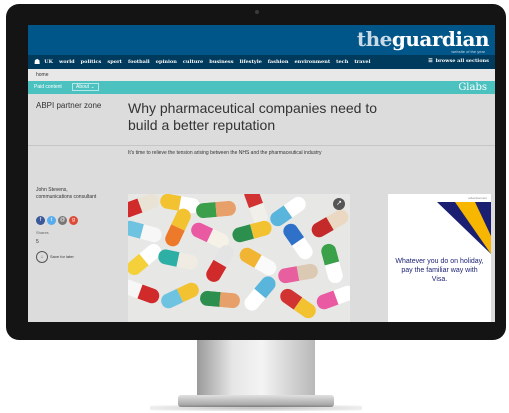  What do you see at coordinates (66, 197) in the screenshot?
I see `author-role: communications consultant` at bounding box center [66, 197].